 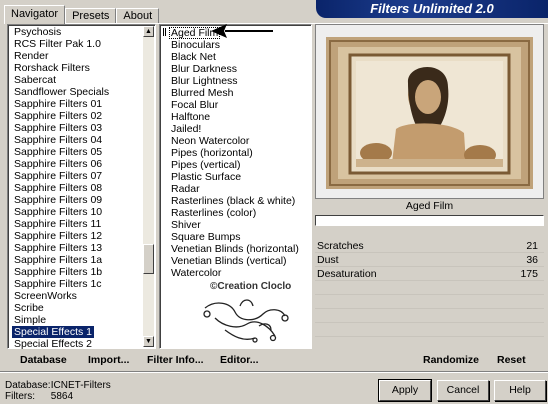 I want to click on selection-marker-icon, so click(x=164, y=32).